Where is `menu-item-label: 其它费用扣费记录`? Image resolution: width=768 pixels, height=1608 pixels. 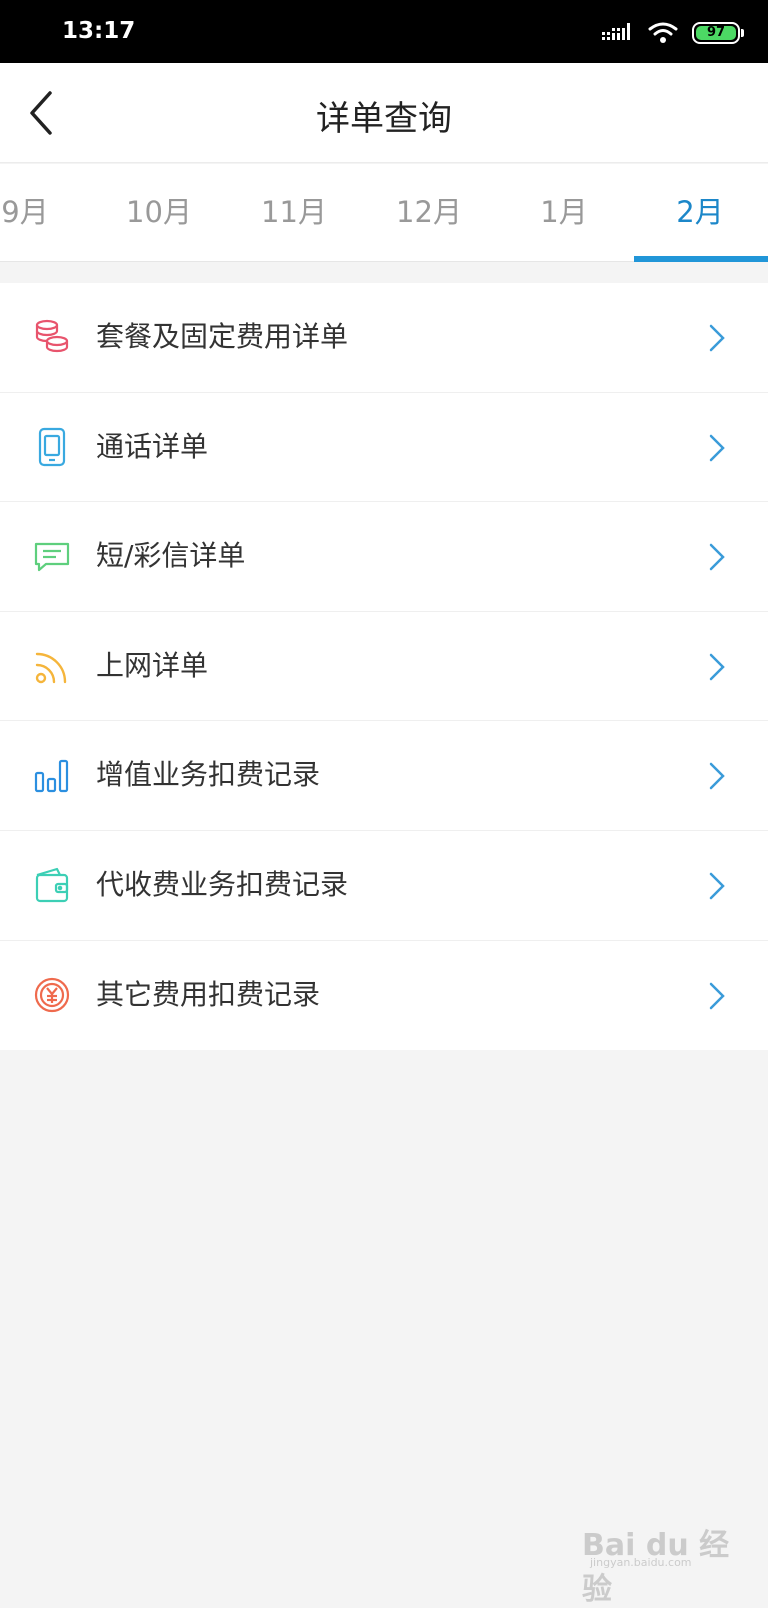 menu-item-label: 其它费用扣费记录 is located at coordinates (208, 995).